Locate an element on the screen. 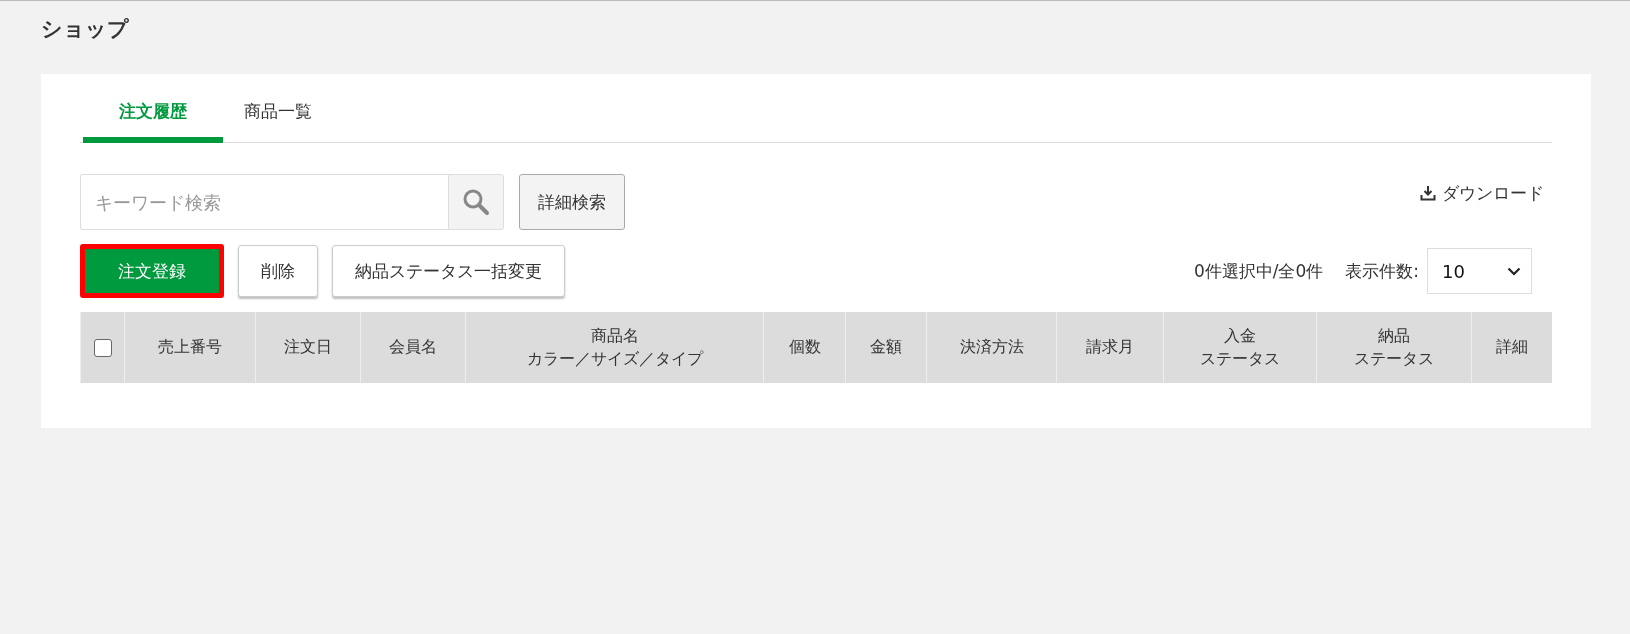  column-header: 商品名 is located at coordinates (614, 336).